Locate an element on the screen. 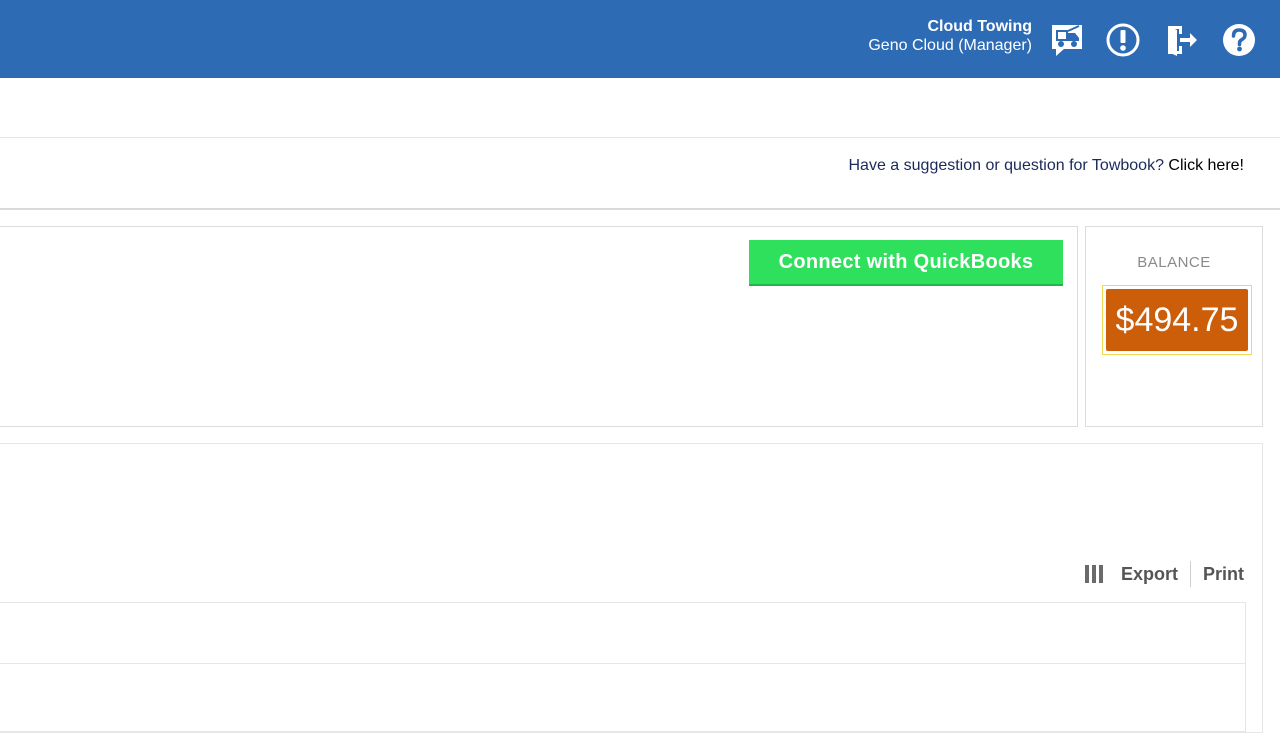 The width and height of the screenshot is (1280, 733). logout-icon is located at coordinates (1181, 40).